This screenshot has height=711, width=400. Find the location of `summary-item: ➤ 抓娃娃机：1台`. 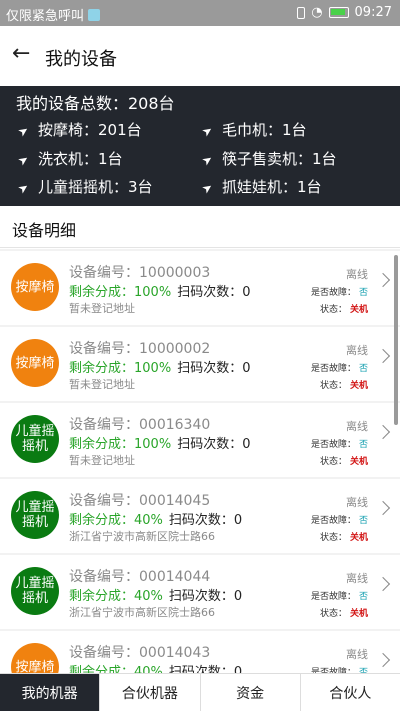

summary-item: ➤ 抓娃娃机：1台 is located at coordinates (260, 187).